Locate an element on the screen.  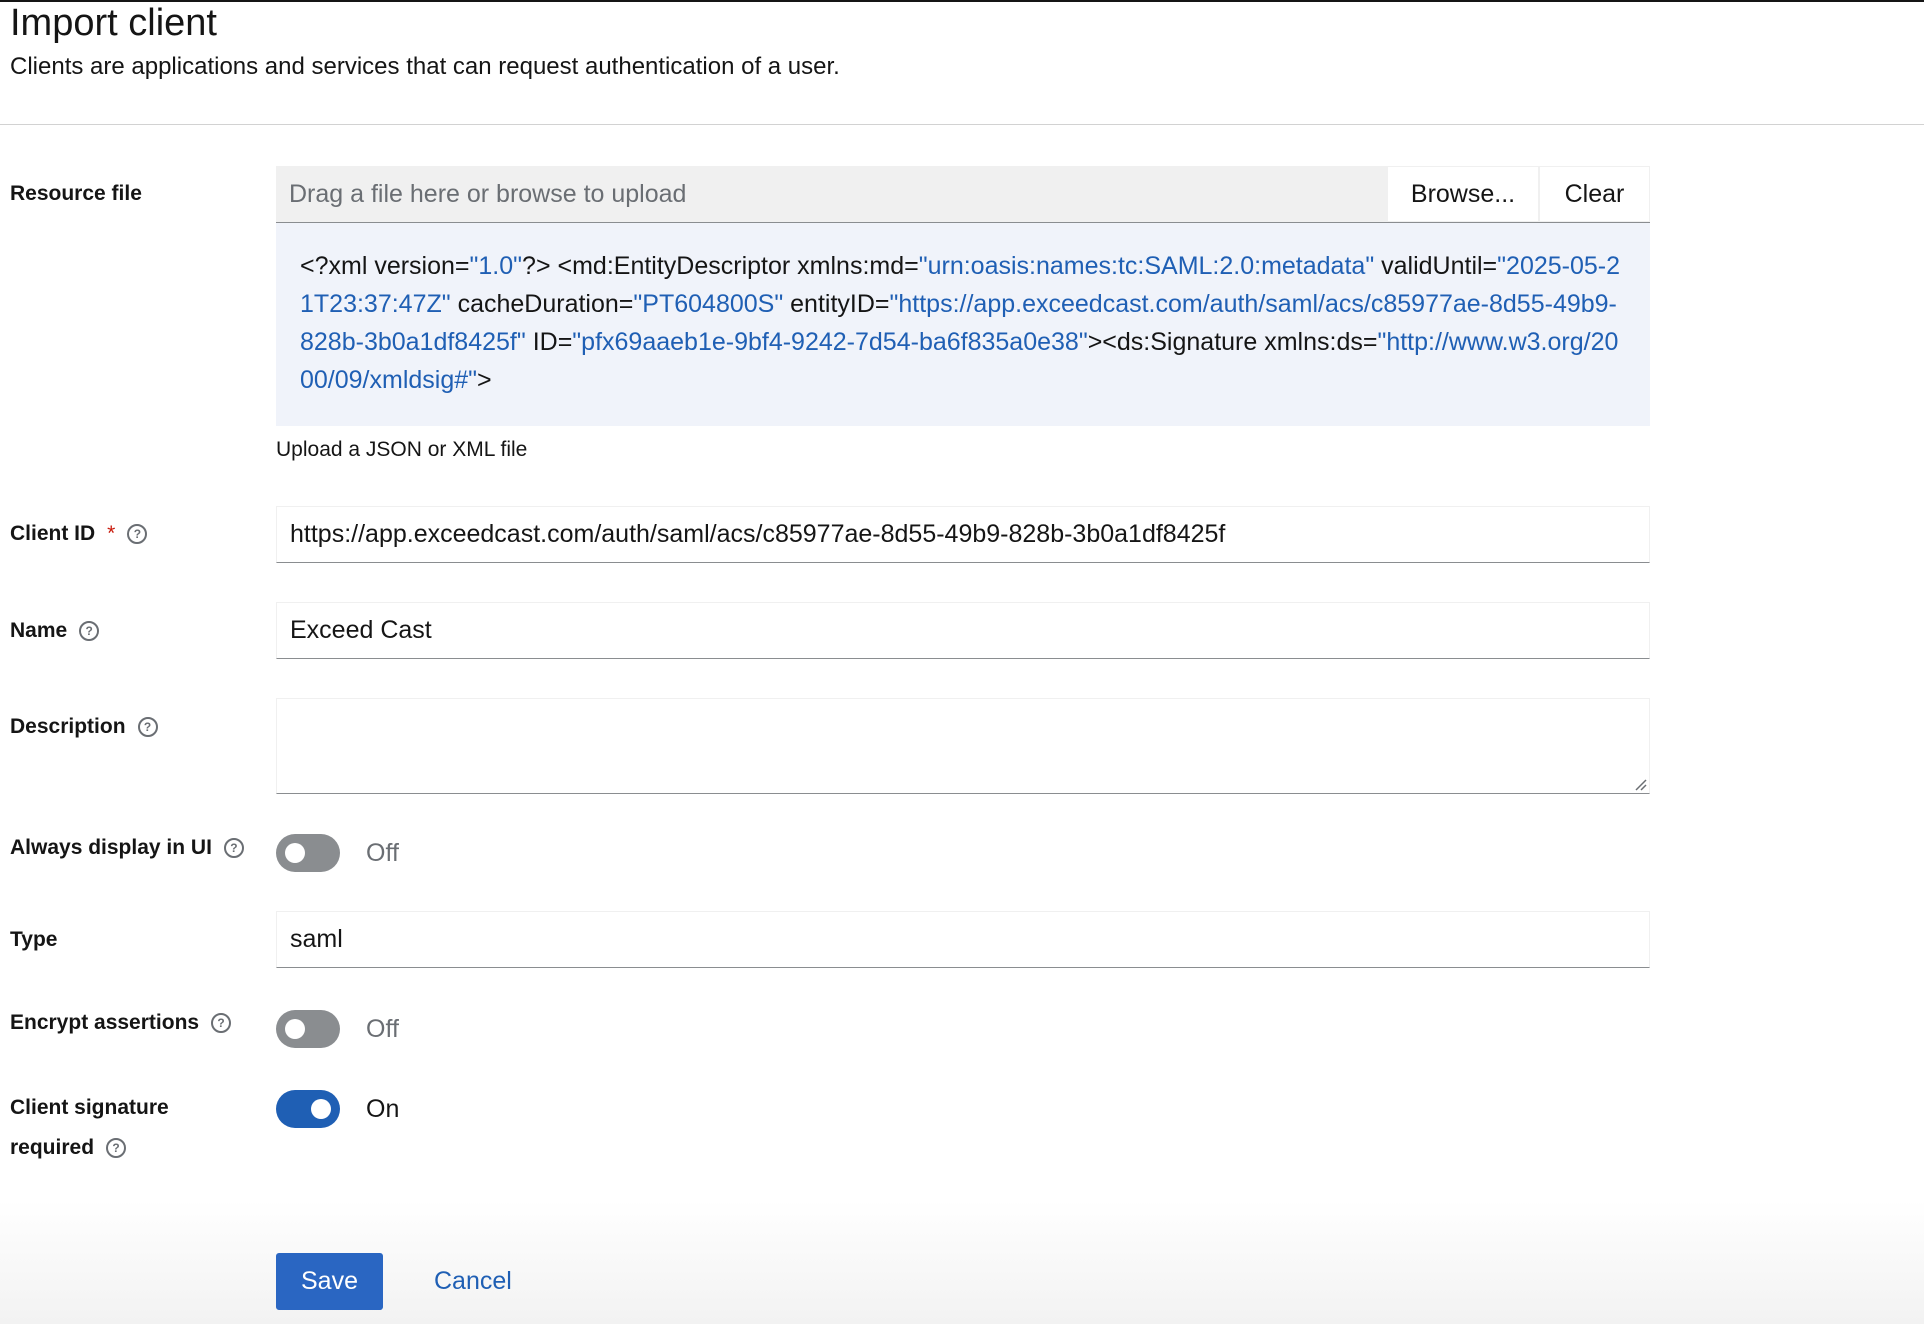
upload-helper-text: Upload a JSON or XML file is located at coordinates (402, 449).